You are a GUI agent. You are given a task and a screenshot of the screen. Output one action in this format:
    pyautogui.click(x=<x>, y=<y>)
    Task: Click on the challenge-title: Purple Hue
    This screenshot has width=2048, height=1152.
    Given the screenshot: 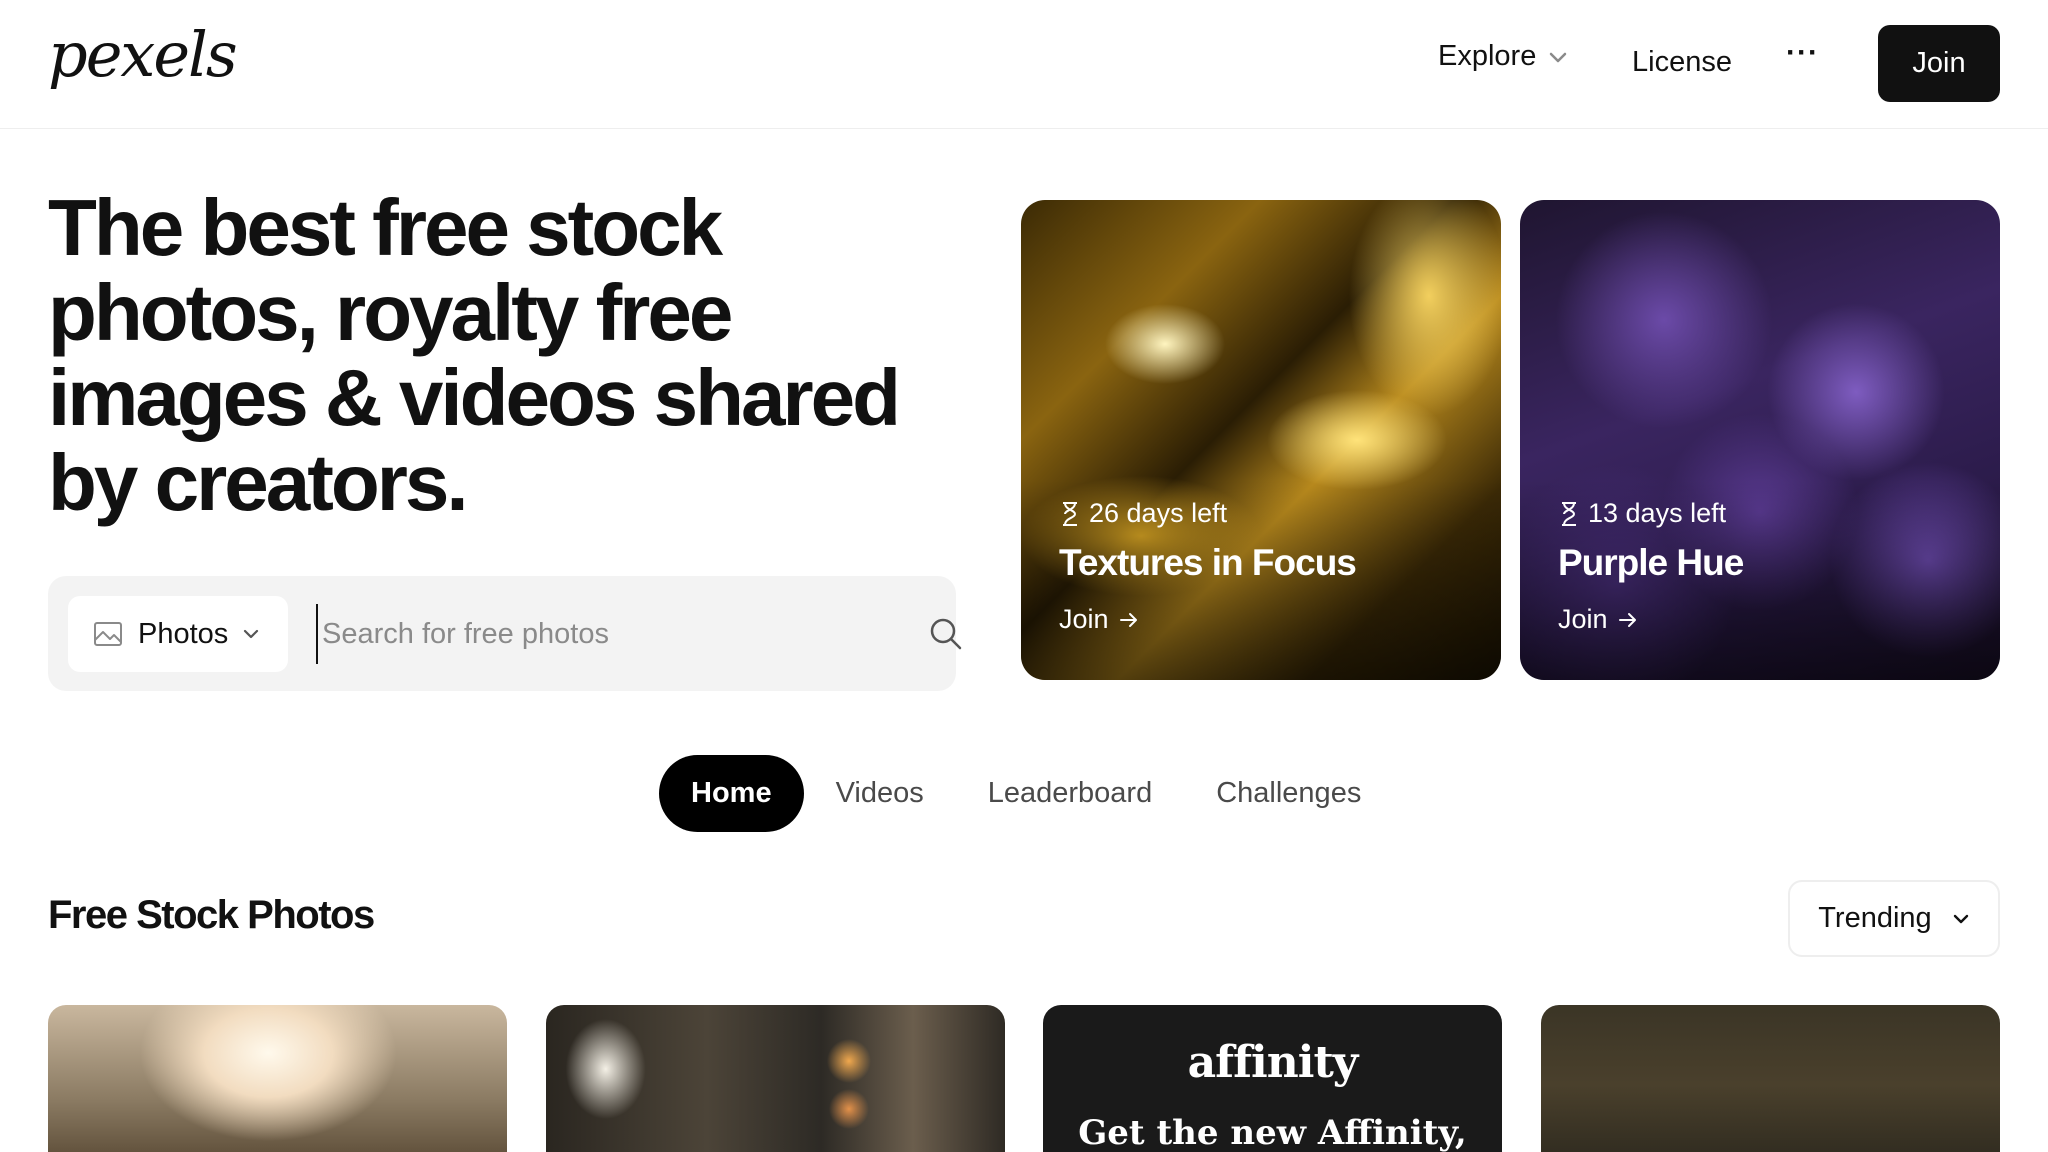 What is the action you would take?
    pyautogui.click(x=1651, y=562)
    